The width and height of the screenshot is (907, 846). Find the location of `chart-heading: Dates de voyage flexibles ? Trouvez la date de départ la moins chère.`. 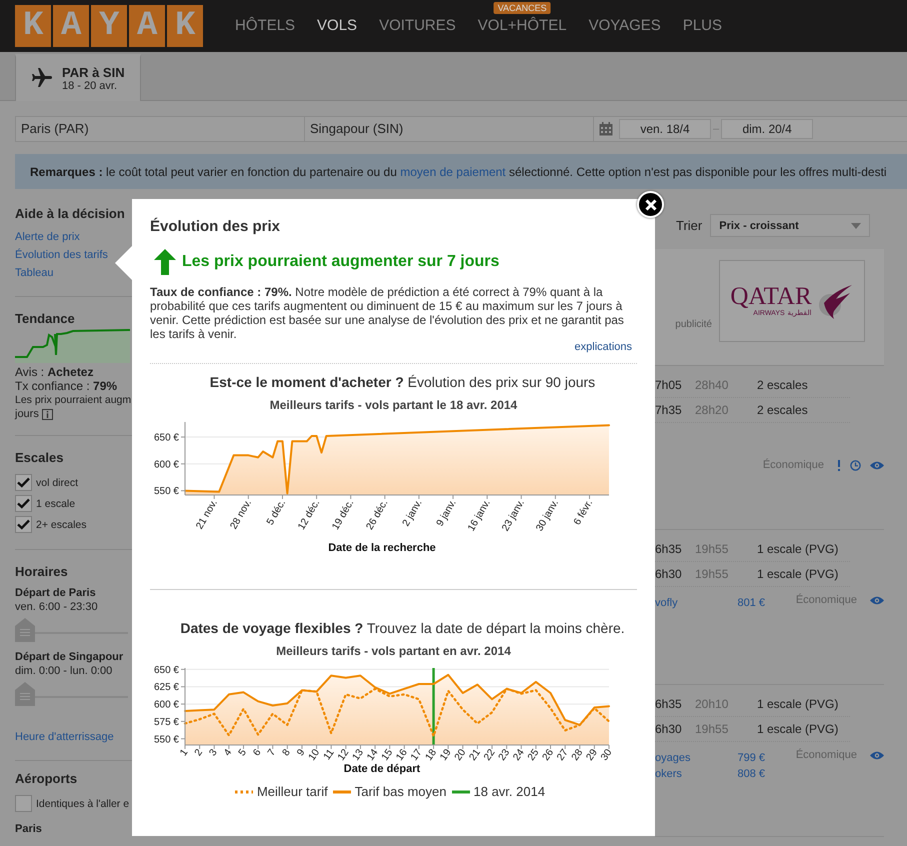

chart-heading: Dates de voyage flexibles ? Trouvez la date de départ la moins chère. is located at coordinates (402, 628).